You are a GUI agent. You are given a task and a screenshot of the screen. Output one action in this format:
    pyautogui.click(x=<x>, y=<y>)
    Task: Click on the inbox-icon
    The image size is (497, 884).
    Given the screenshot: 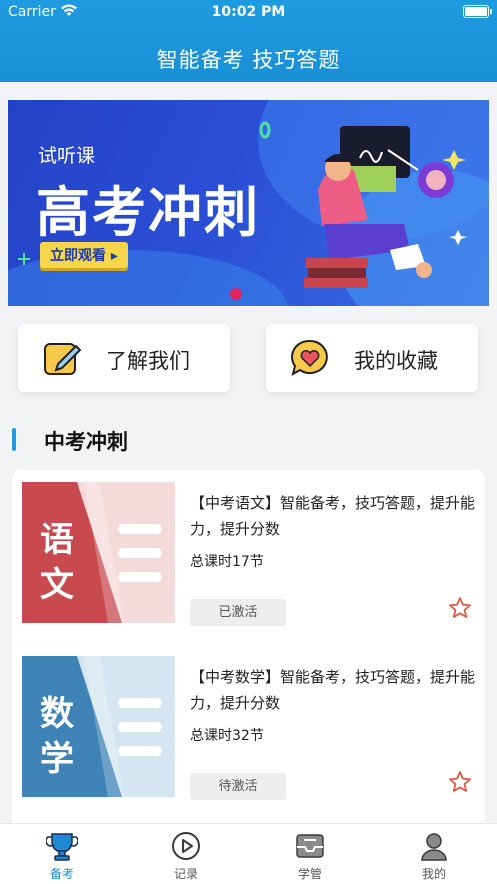 What is the action you would take?
    pyautogui.click(x=310, y=846)
    